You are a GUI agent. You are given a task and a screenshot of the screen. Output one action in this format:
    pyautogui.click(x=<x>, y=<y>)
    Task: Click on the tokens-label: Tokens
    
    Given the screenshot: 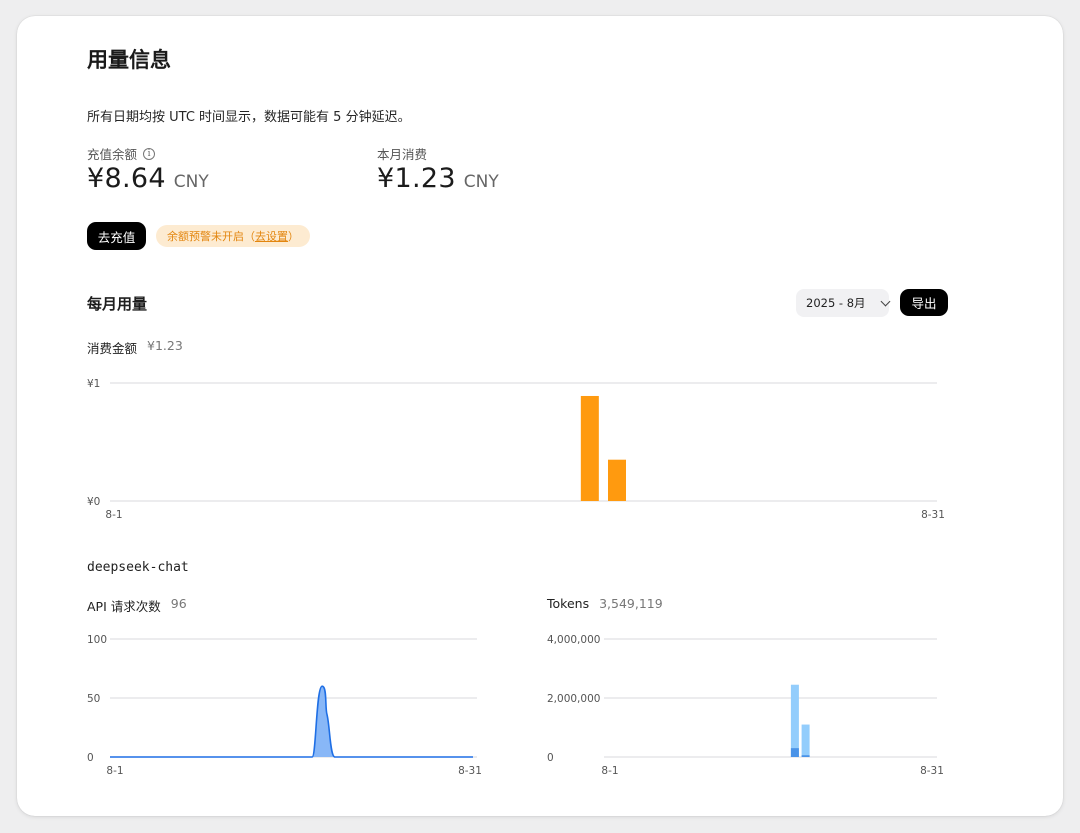 What is the action you would take?
    pyautogui.click(x=568, y=603)
    